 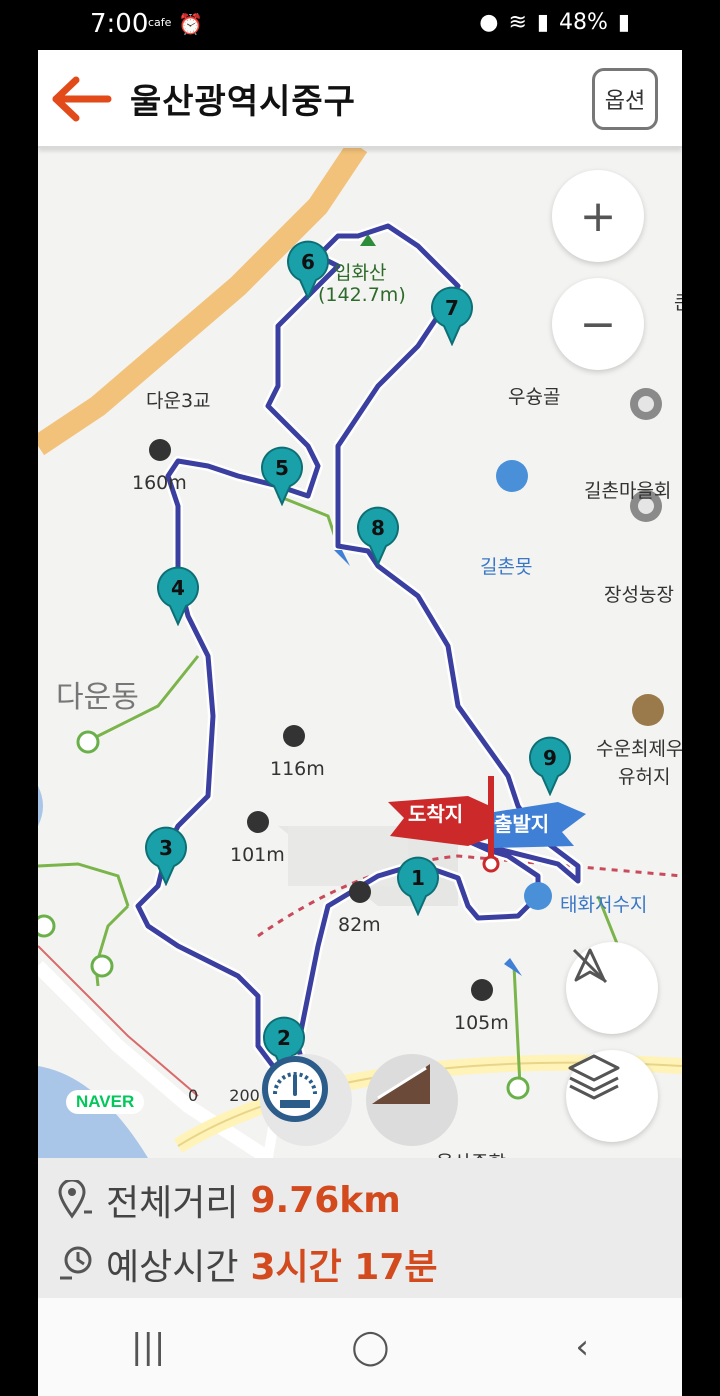 I want to click on place-label: 유허지, so click(x=644, y=777).